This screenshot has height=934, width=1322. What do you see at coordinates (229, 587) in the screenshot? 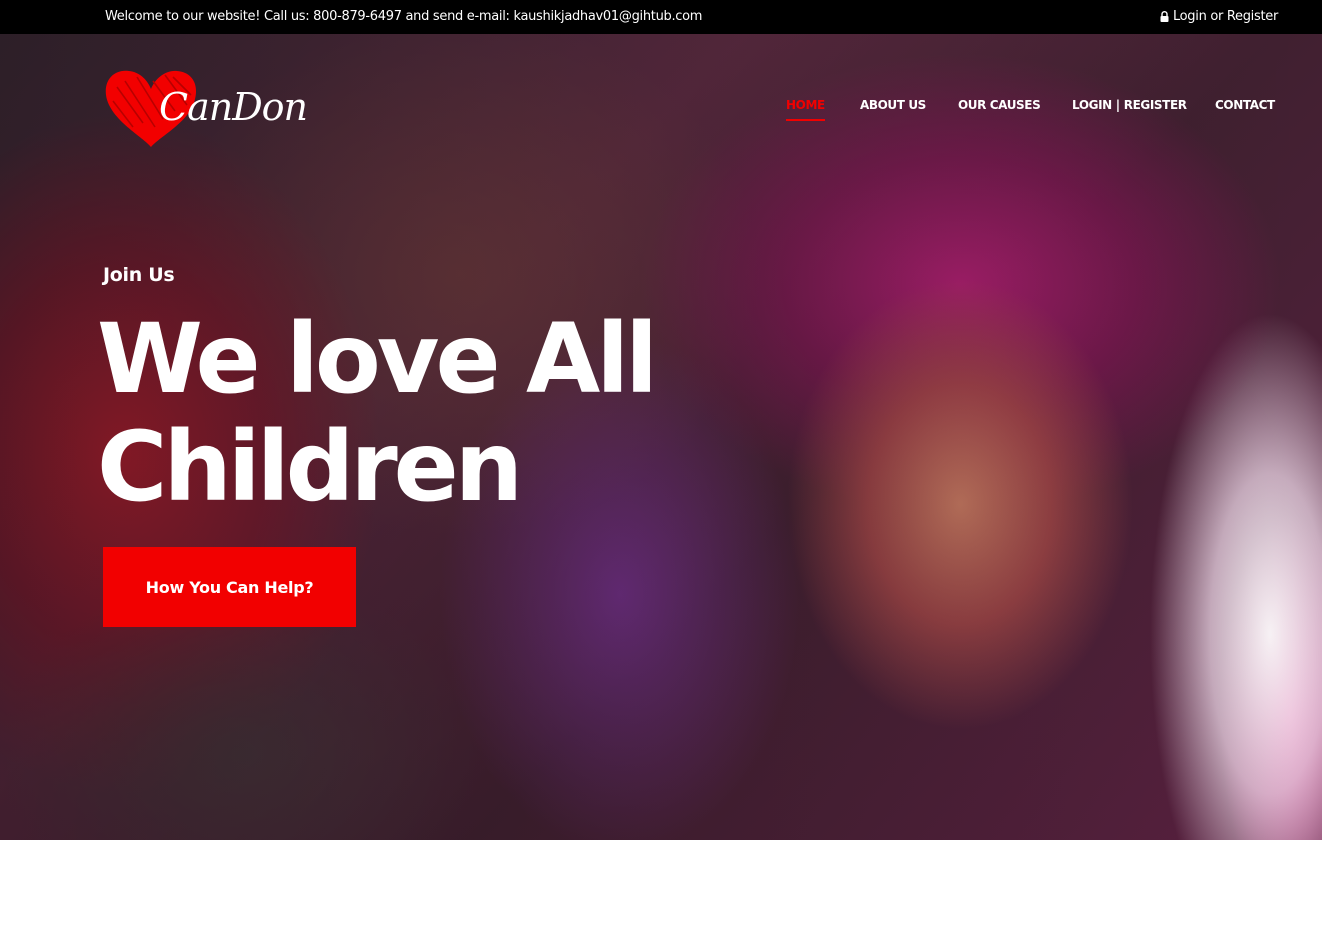
I see `how-you-can-help-button: How You Can Help?` at bounding box center [229, 587].